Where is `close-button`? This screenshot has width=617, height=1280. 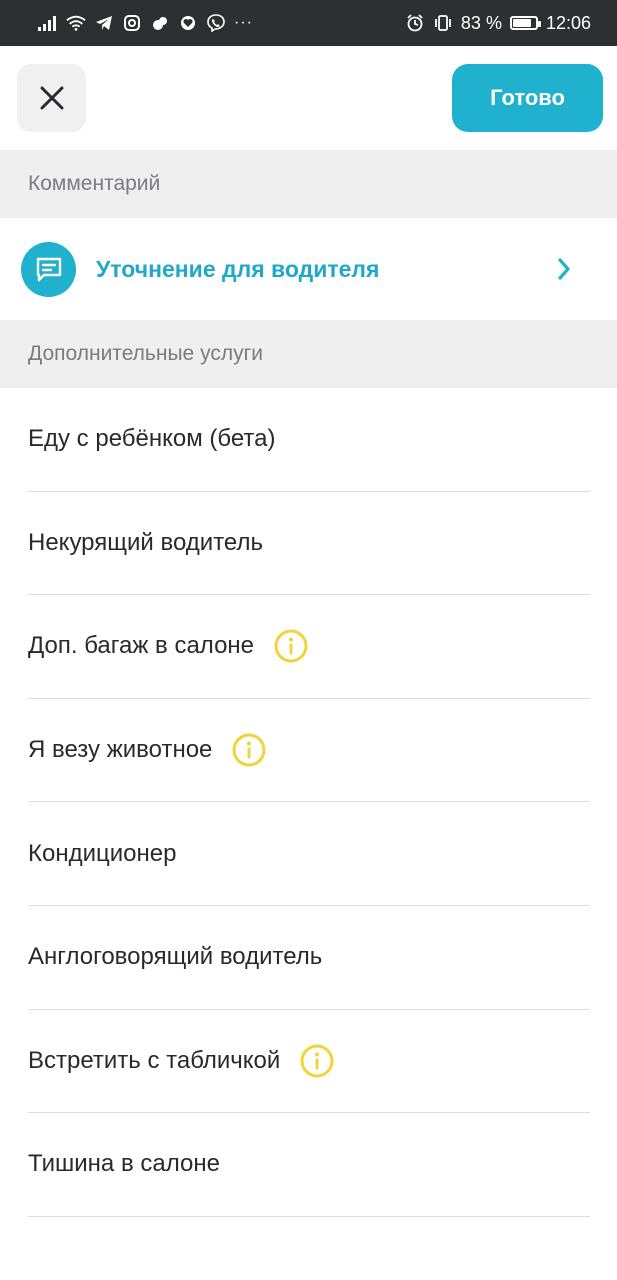
close-button is located at coordinates (51, 98).